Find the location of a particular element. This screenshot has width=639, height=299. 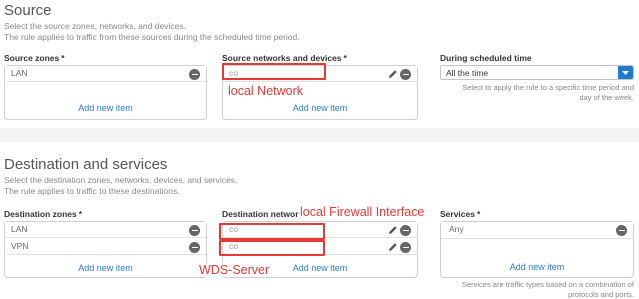

destination-zones-list: LAN VPN Add new item is located at coordinates (105, 249).